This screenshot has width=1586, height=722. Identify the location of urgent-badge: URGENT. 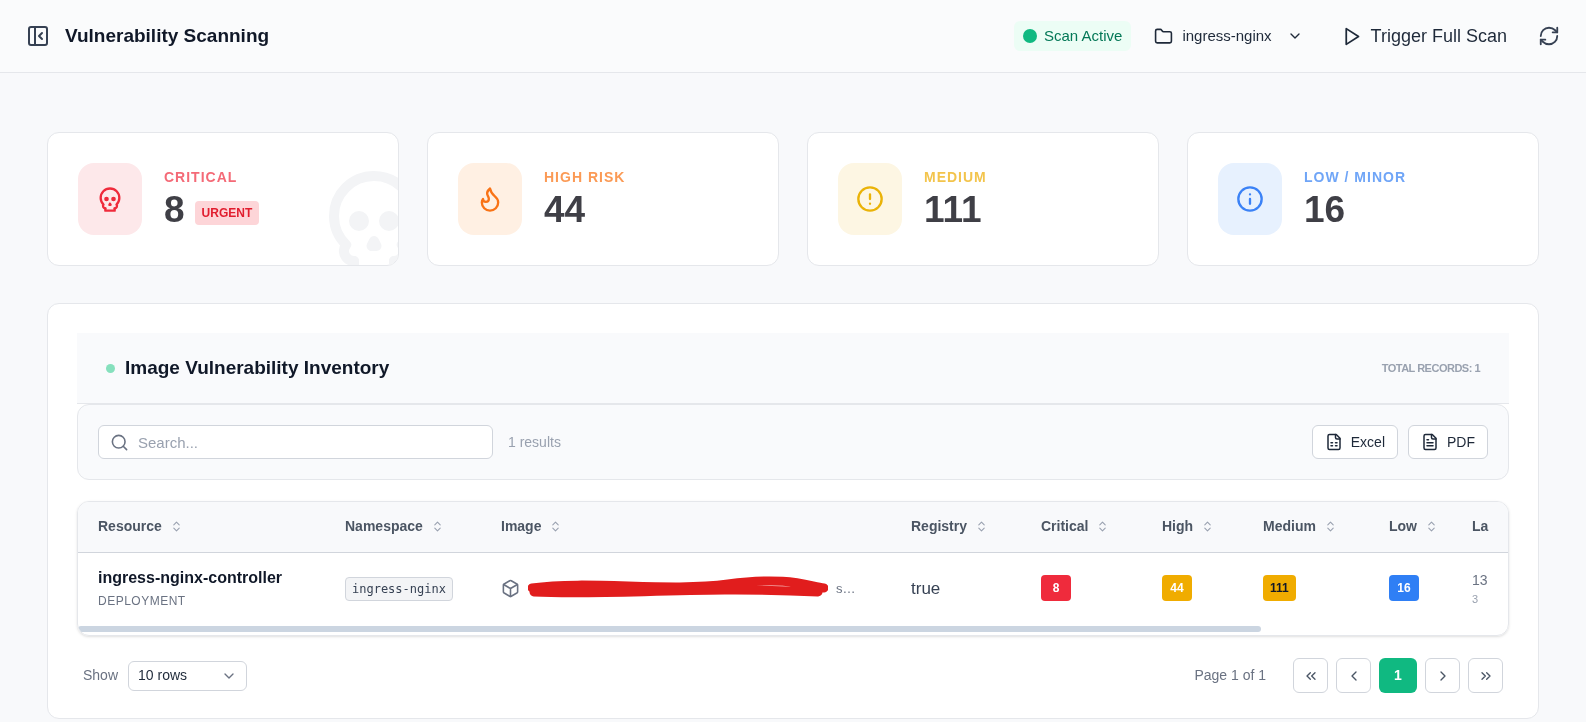
(227, 212).